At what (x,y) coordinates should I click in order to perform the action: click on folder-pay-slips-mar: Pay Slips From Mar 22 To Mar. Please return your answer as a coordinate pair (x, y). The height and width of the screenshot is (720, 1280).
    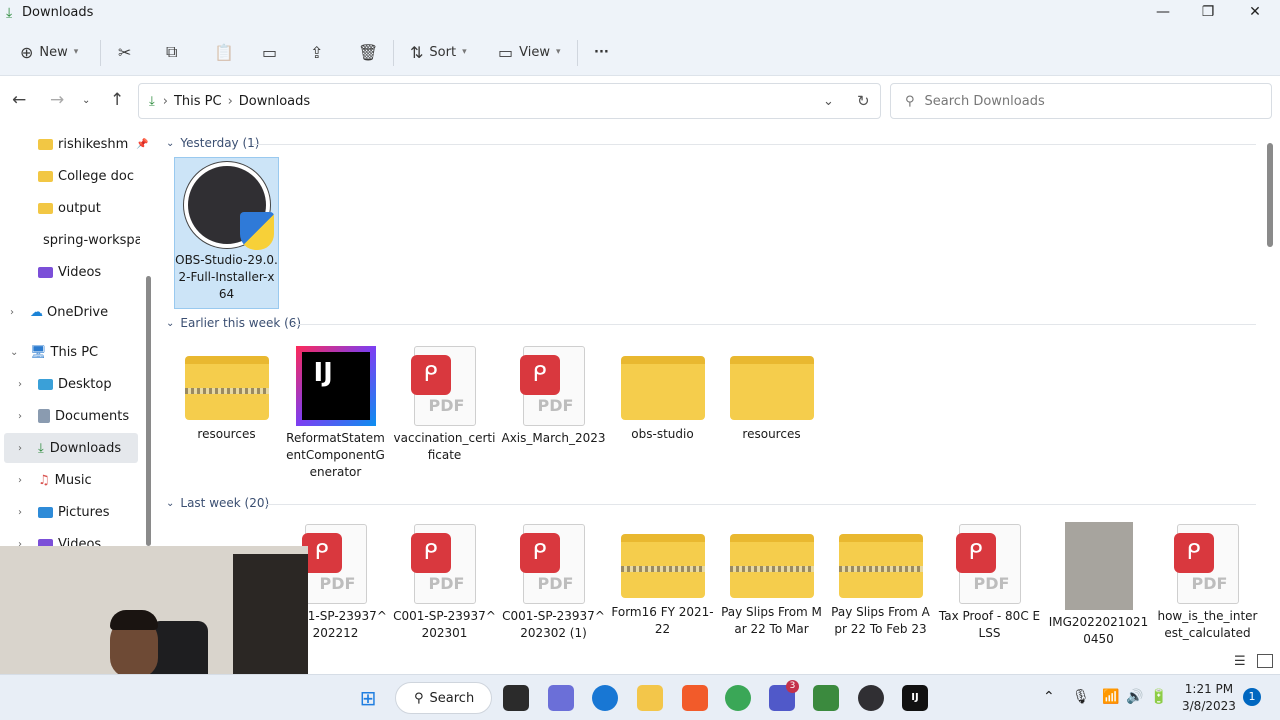
    Looking at the image, I should click on (771, 581).